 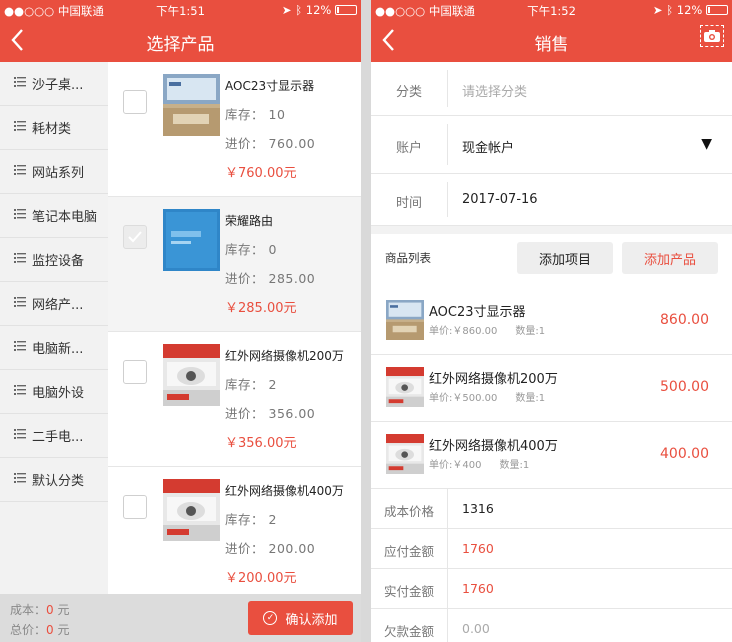 I want to click on sale-item: AOC23寸显示器 单价:￥860.00 数量:1 860.00, so click(x=551, y=321).